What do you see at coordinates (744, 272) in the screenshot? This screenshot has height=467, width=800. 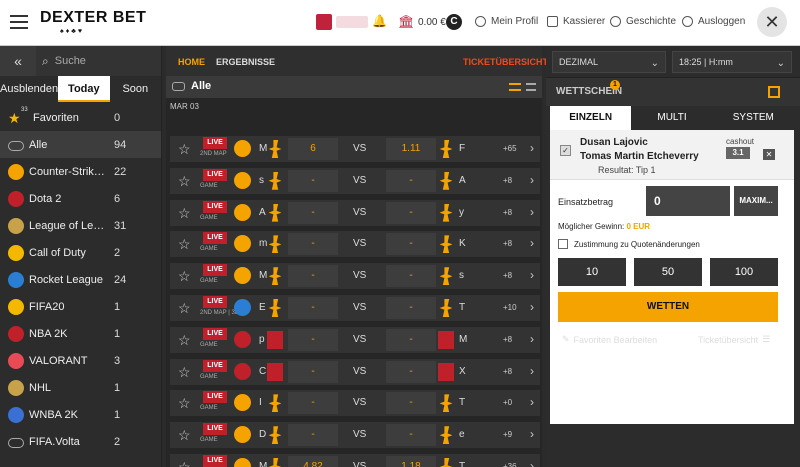 I see `quick-stake-100: 100` at bounding box center [744, 272].